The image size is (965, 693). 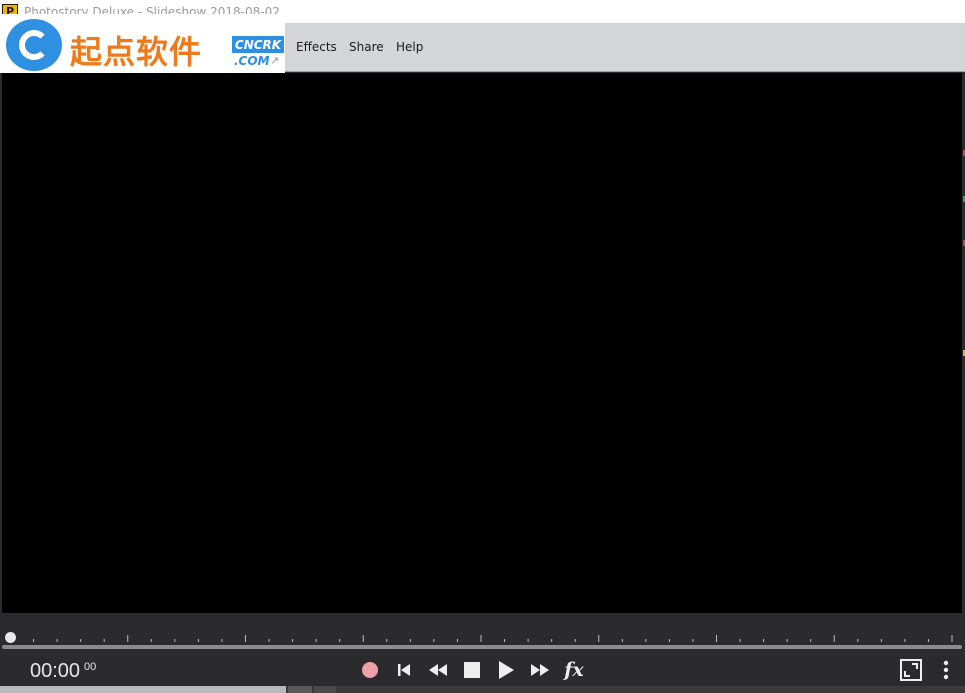 I want to click on watermark-chinese-text: 起点软件, so click(x=136, y=52).